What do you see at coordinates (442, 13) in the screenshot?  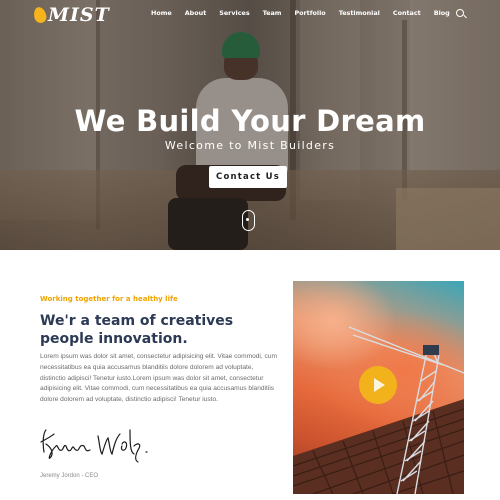 I see `nav-item-blog: Blog` at bounding box center [442, 13].